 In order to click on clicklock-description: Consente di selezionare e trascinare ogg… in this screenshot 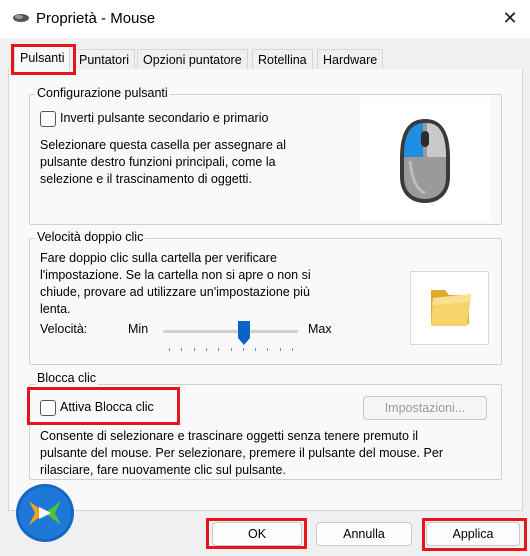, I will do `click(241, 453)`.